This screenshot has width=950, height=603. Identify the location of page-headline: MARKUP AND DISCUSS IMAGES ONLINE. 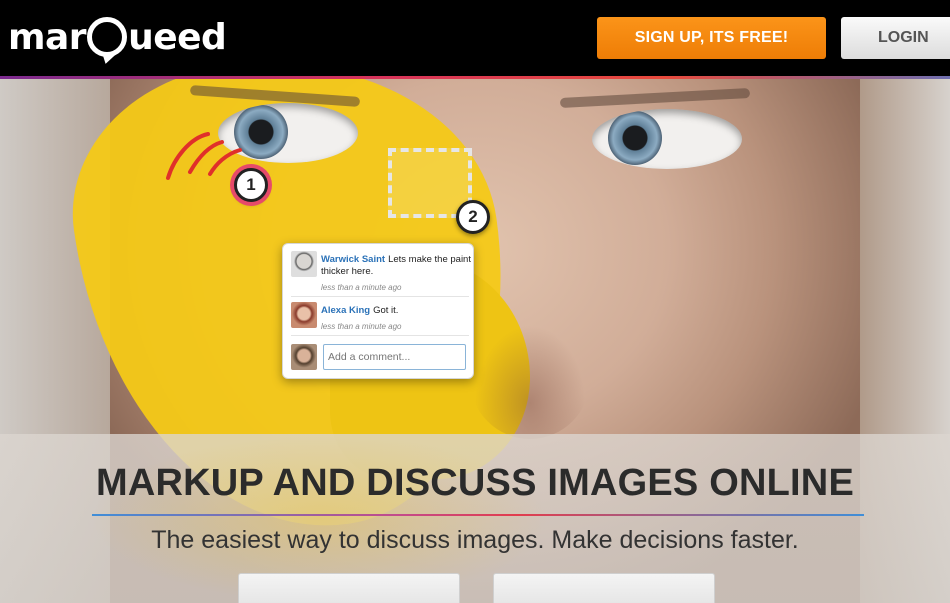
(474, 483).